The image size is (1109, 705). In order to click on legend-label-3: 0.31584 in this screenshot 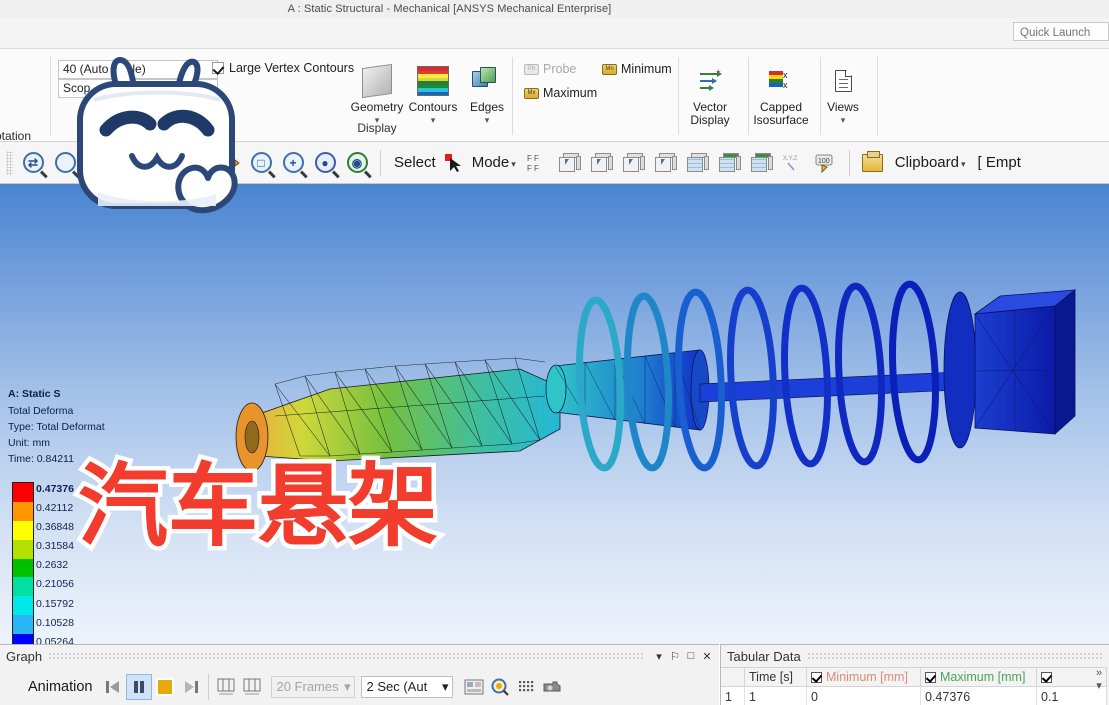, I will do `click(55, 546)`.